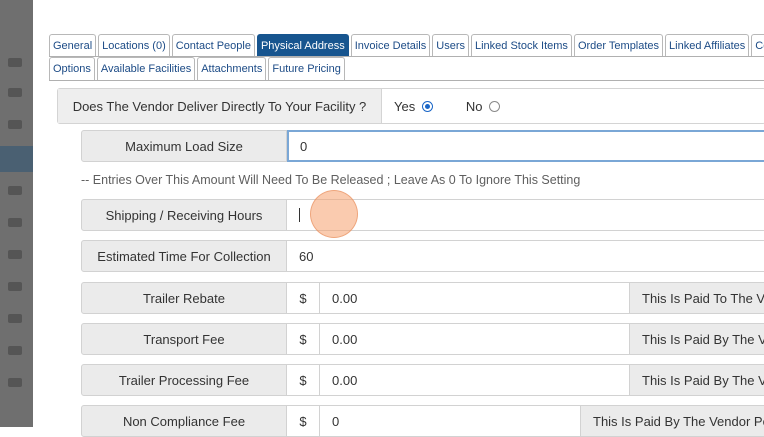  Describe the element at coordinates (184, 421) in the screenshot. I see `non-compliance-label: Non Compliance Fee` at that location.